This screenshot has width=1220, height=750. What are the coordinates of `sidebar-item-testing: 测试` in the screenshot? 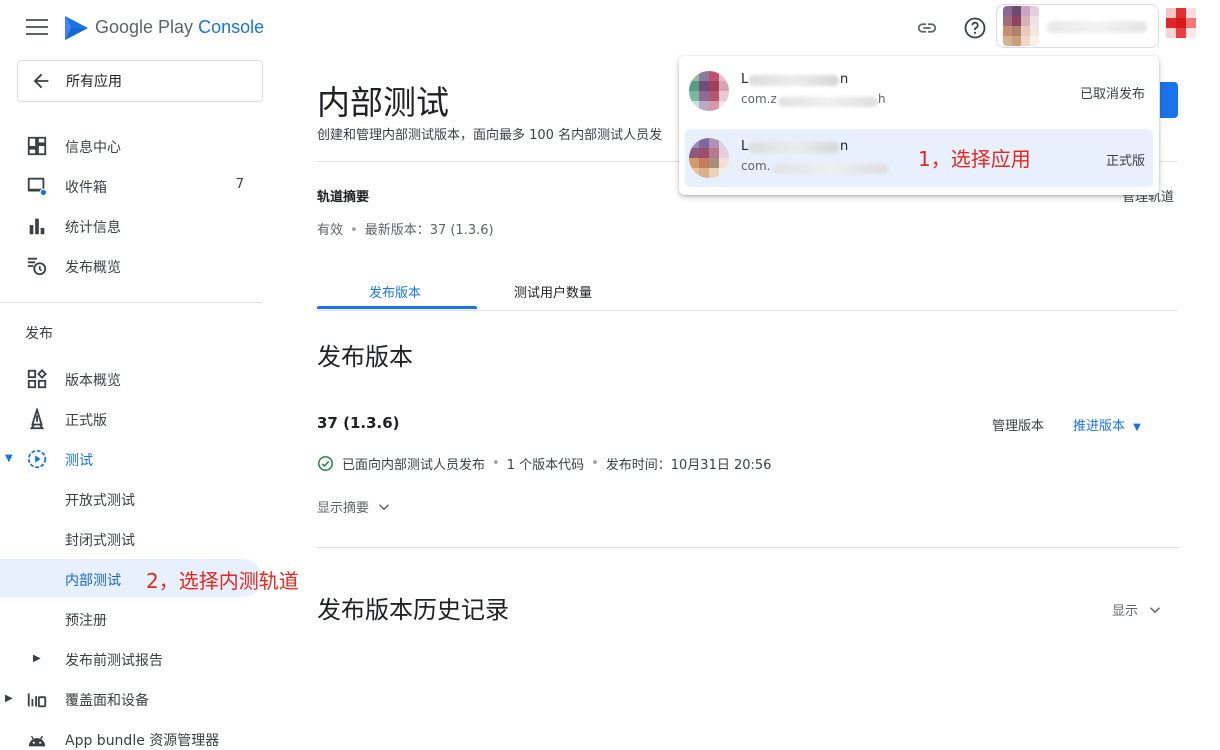 It's located at (131, 458).